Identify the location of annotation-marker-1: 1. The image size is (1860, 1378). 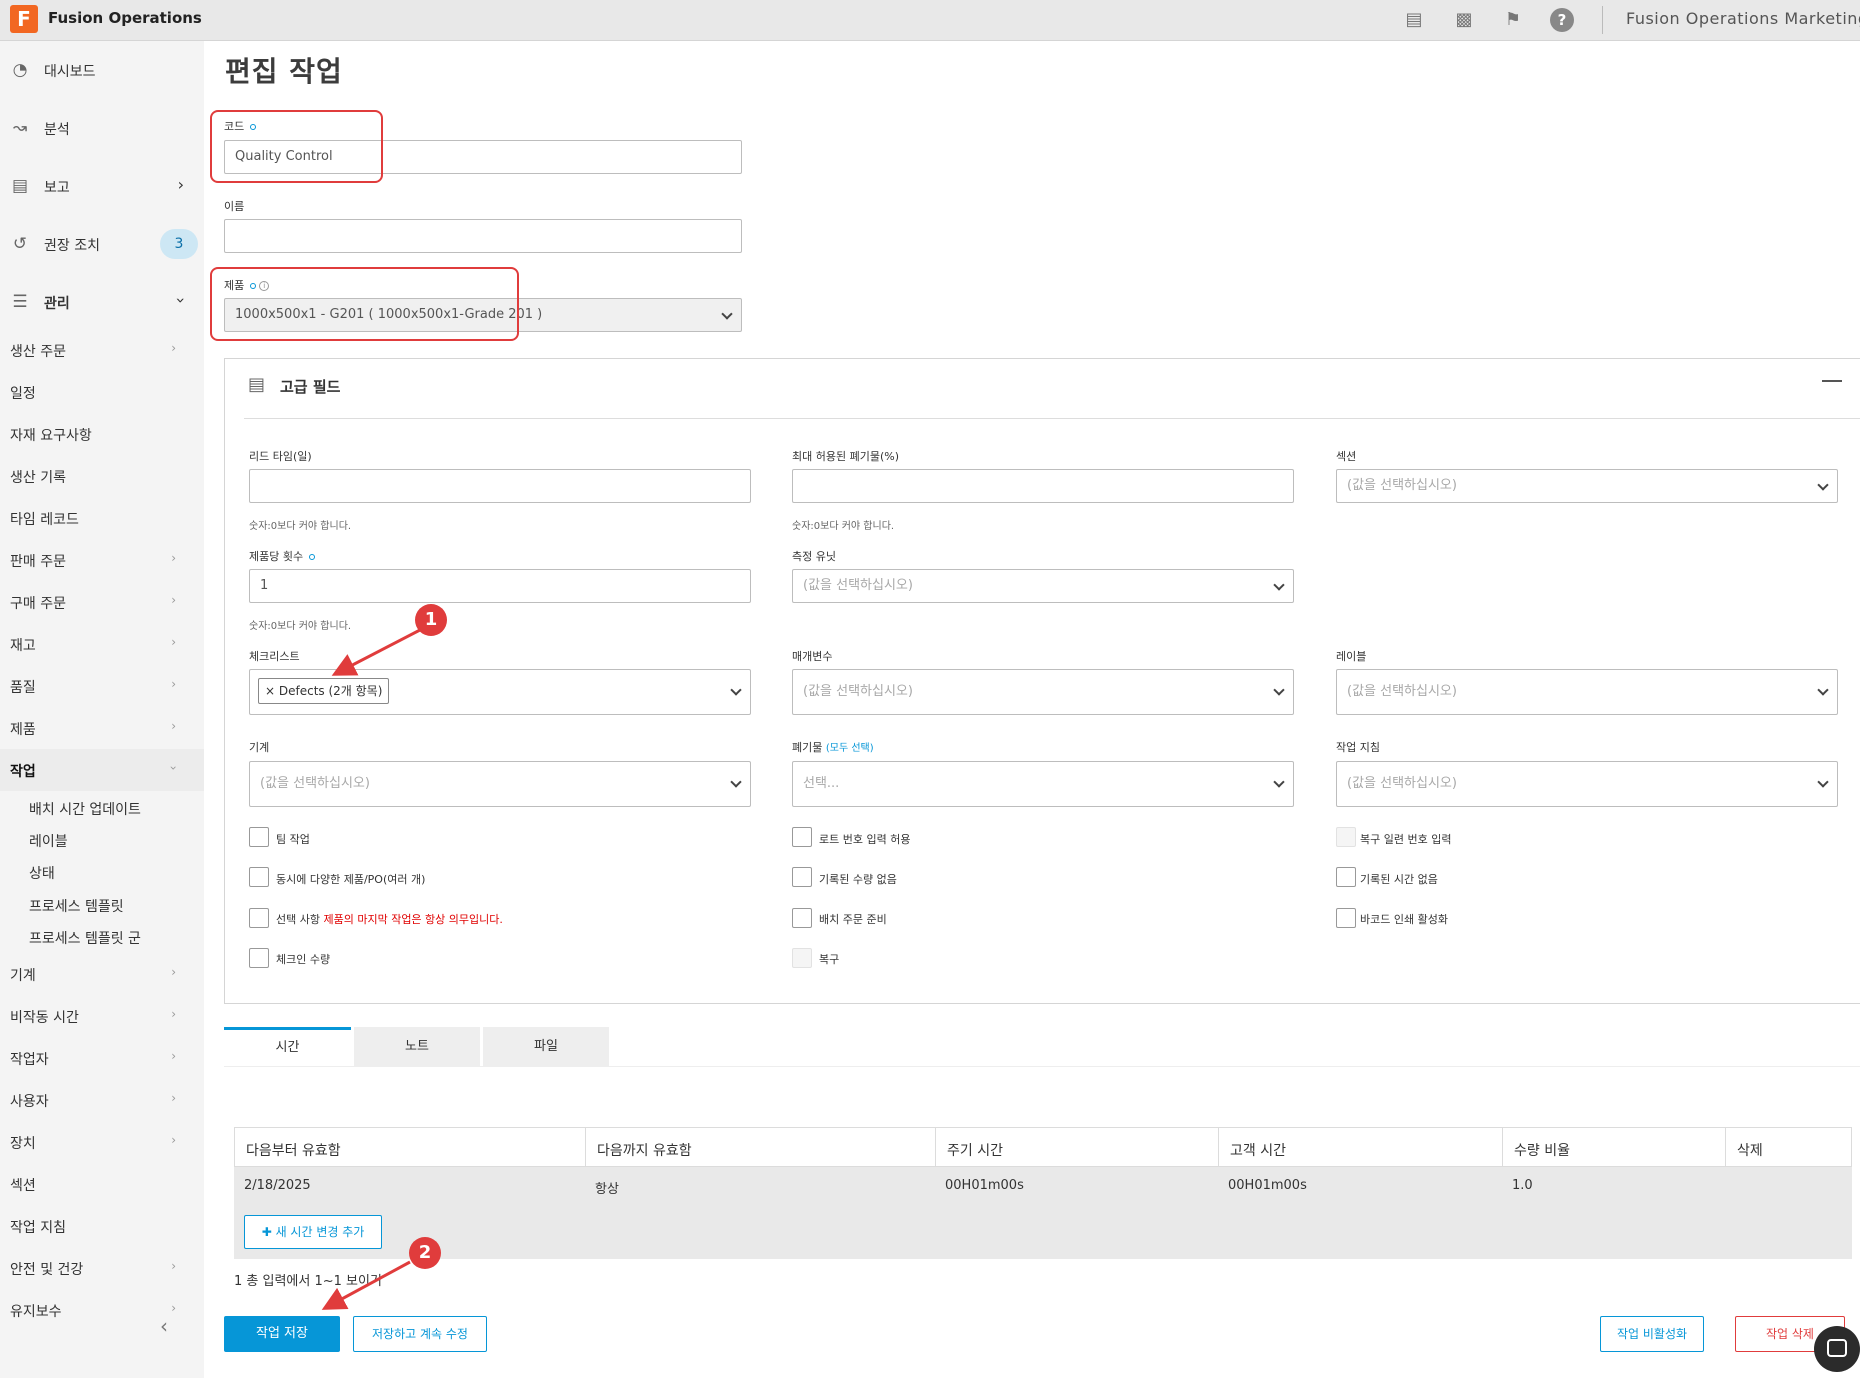
(431, 620).